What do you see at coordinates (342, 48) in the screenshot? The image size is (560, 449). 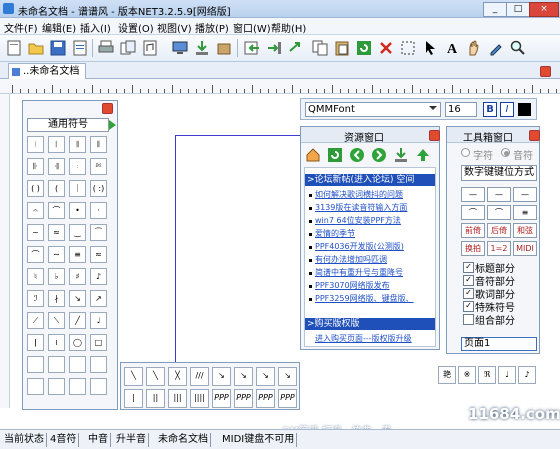 I see `paste-icon` at bounding box center [342, 48].